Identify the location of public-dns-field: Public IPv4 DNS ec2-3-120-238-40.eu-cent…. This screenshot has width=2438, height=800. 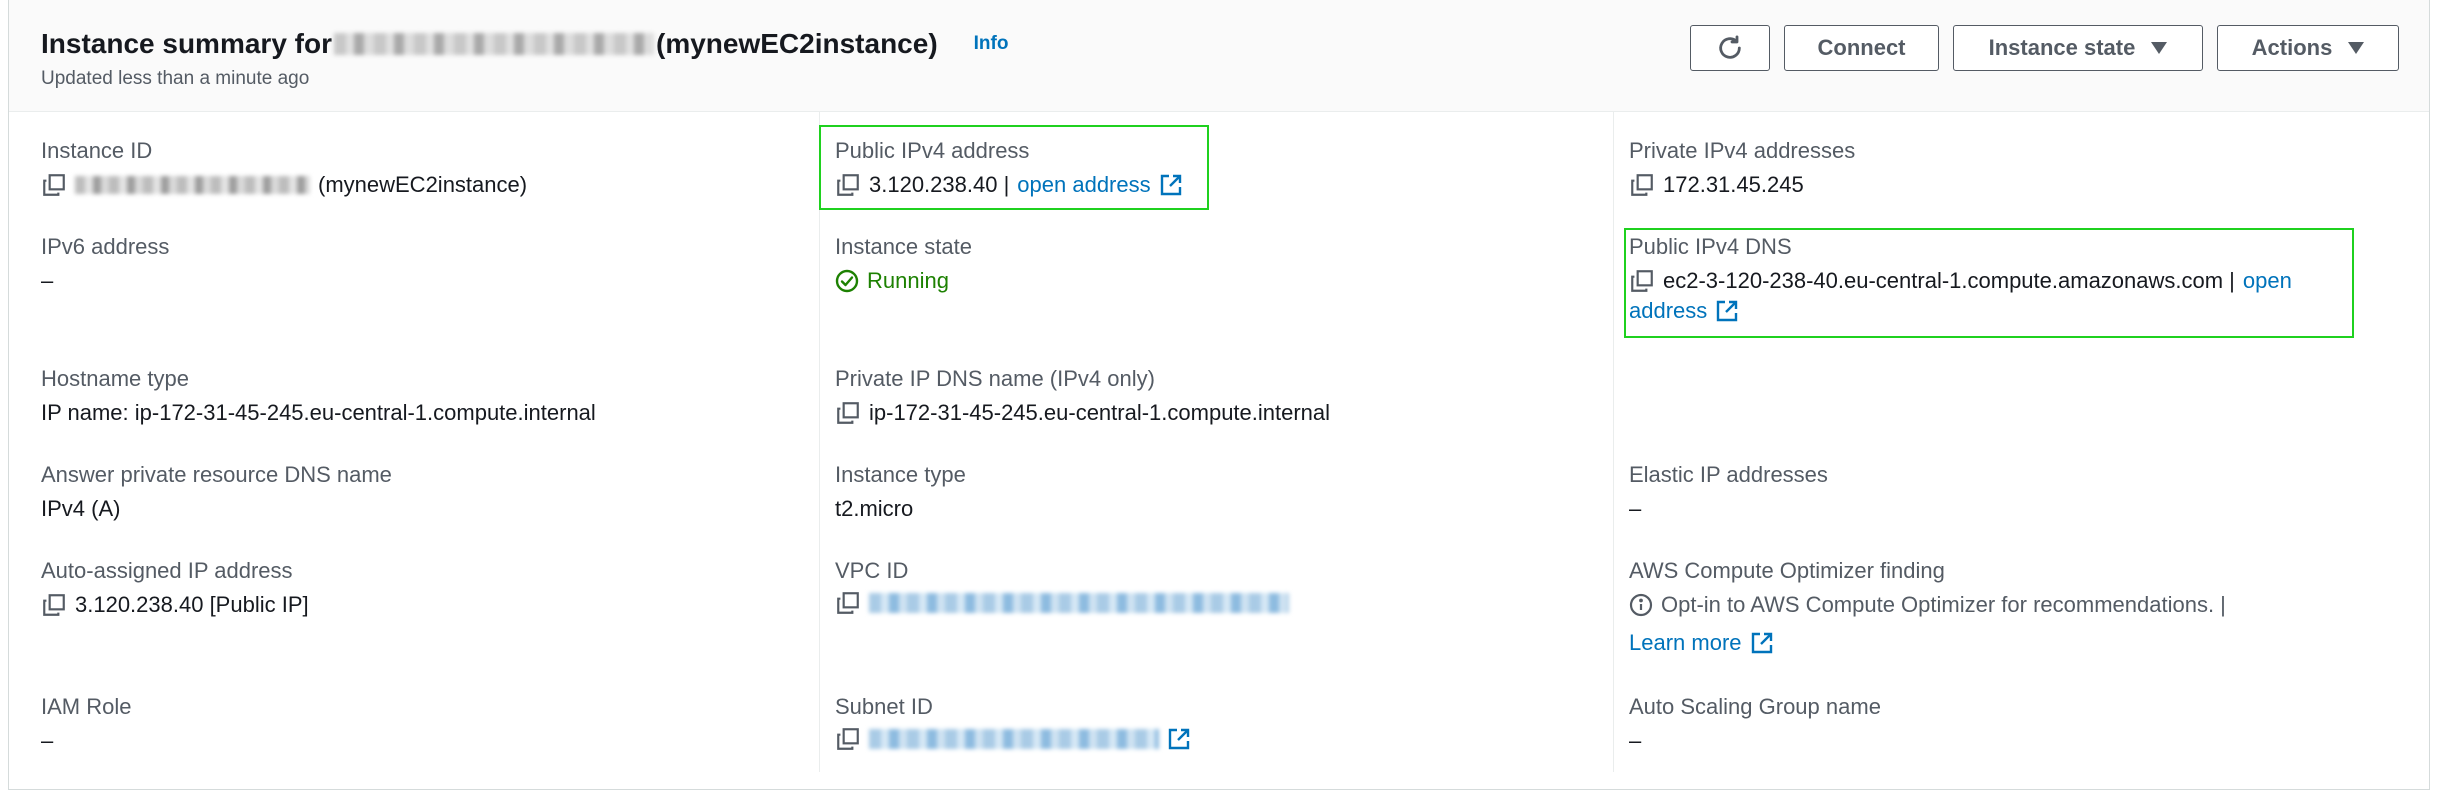
(1960, 279).